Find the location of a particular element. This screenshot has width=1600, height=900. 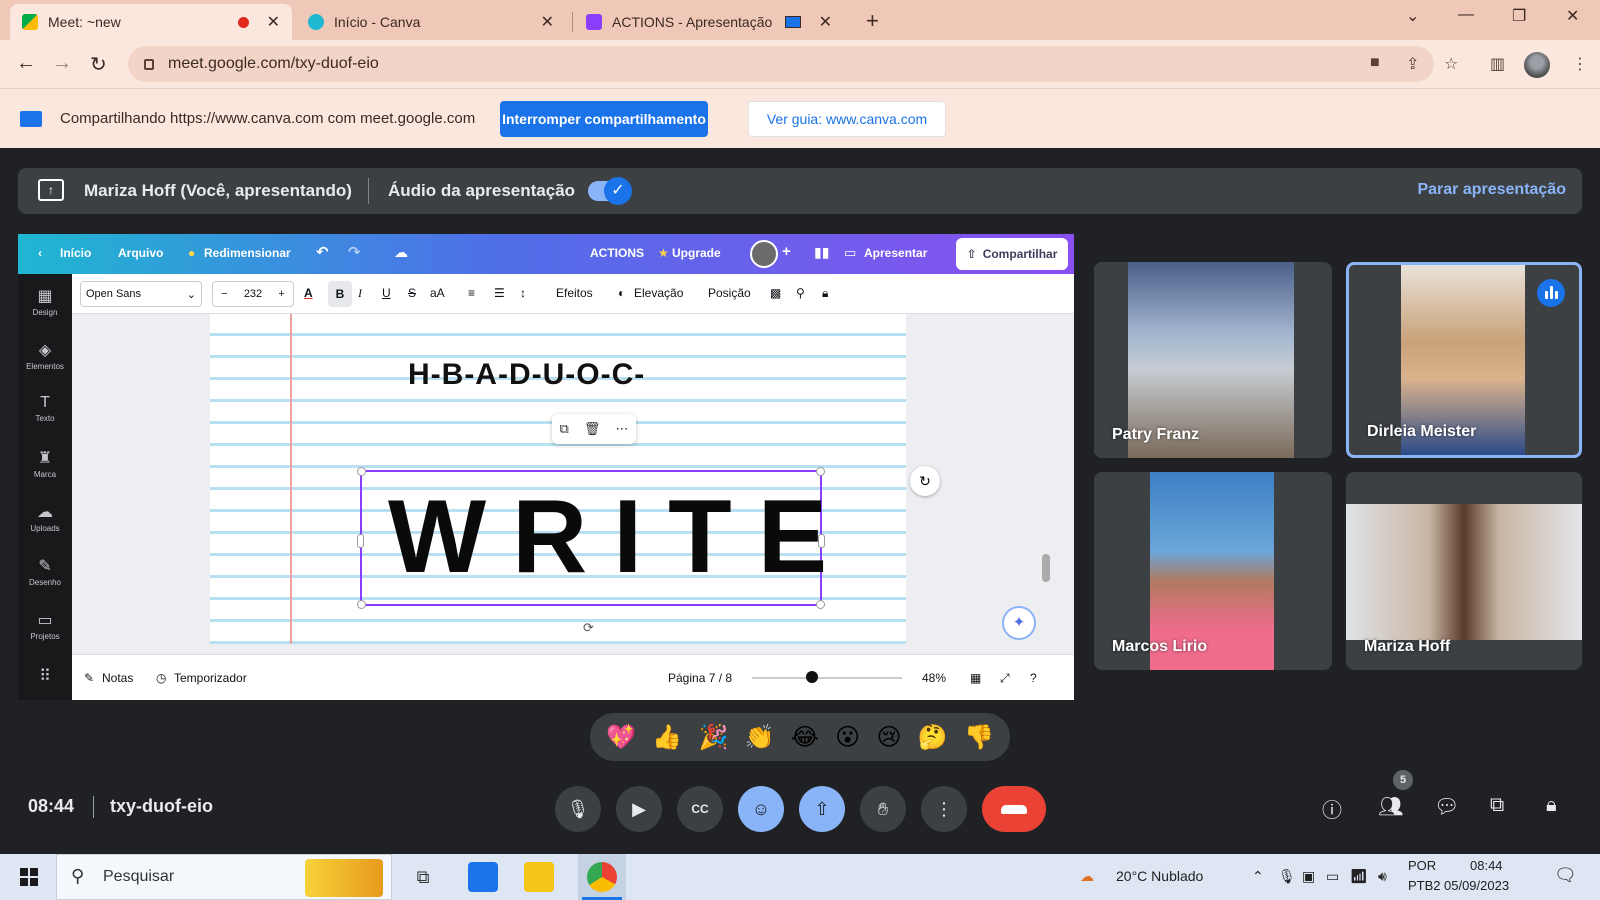

forward-icon: → is located at coordinates (62, 63).